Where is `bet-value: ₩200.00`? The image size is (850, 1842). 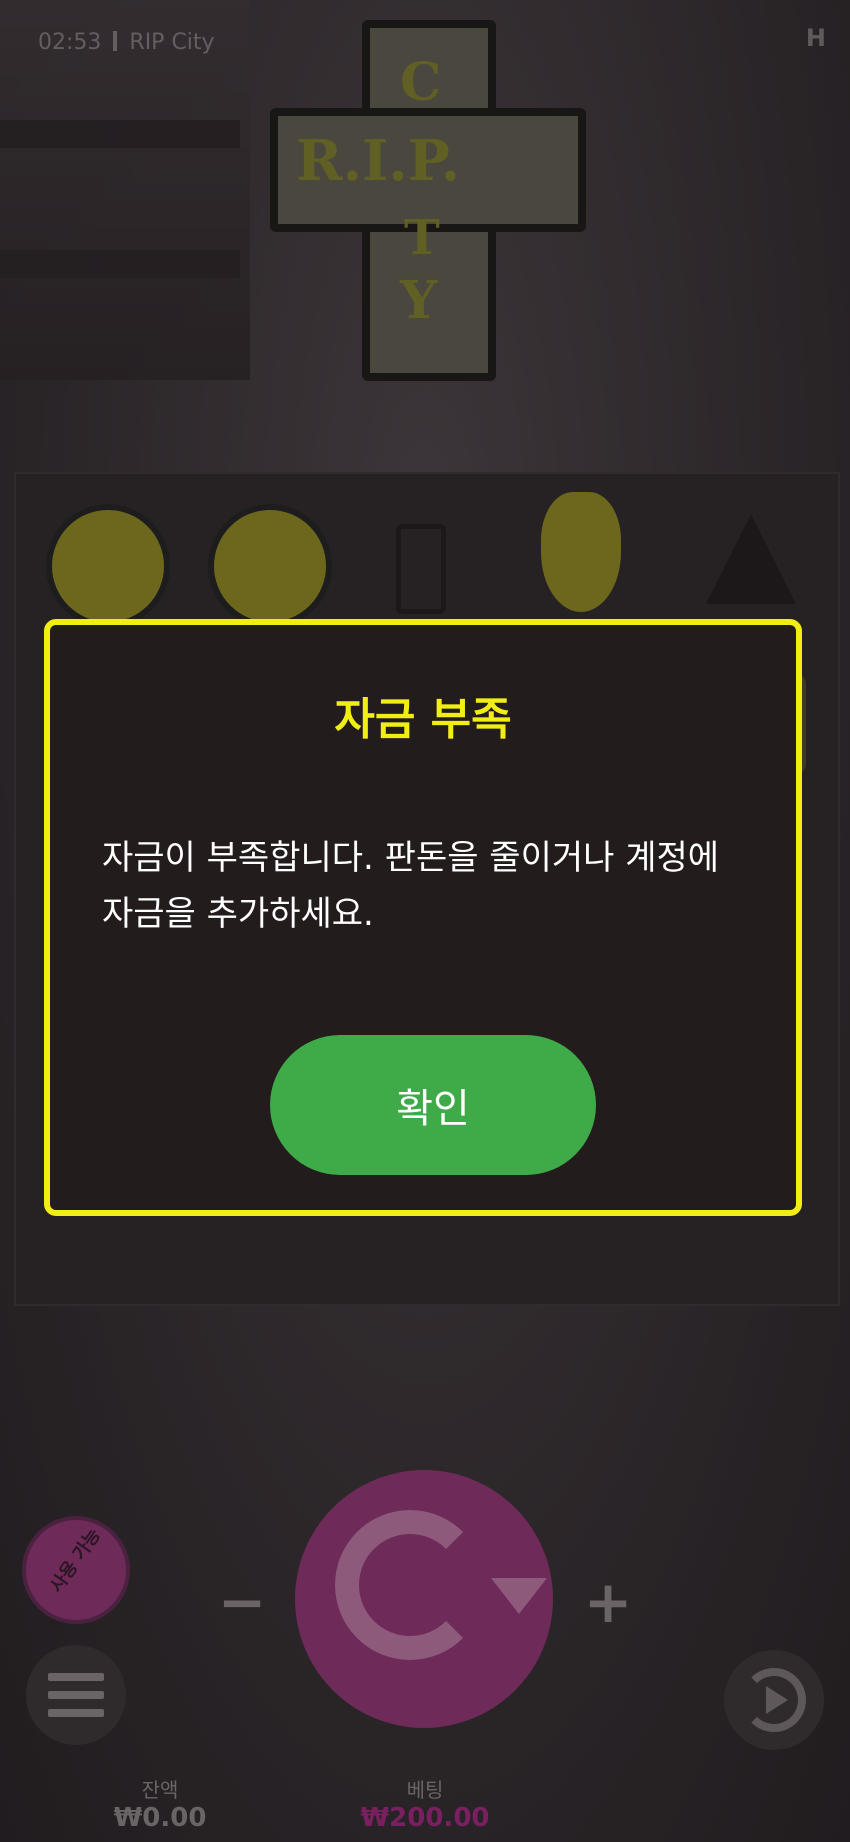
bet-value: ₩200.00 is located at coordinates (425, 1818).